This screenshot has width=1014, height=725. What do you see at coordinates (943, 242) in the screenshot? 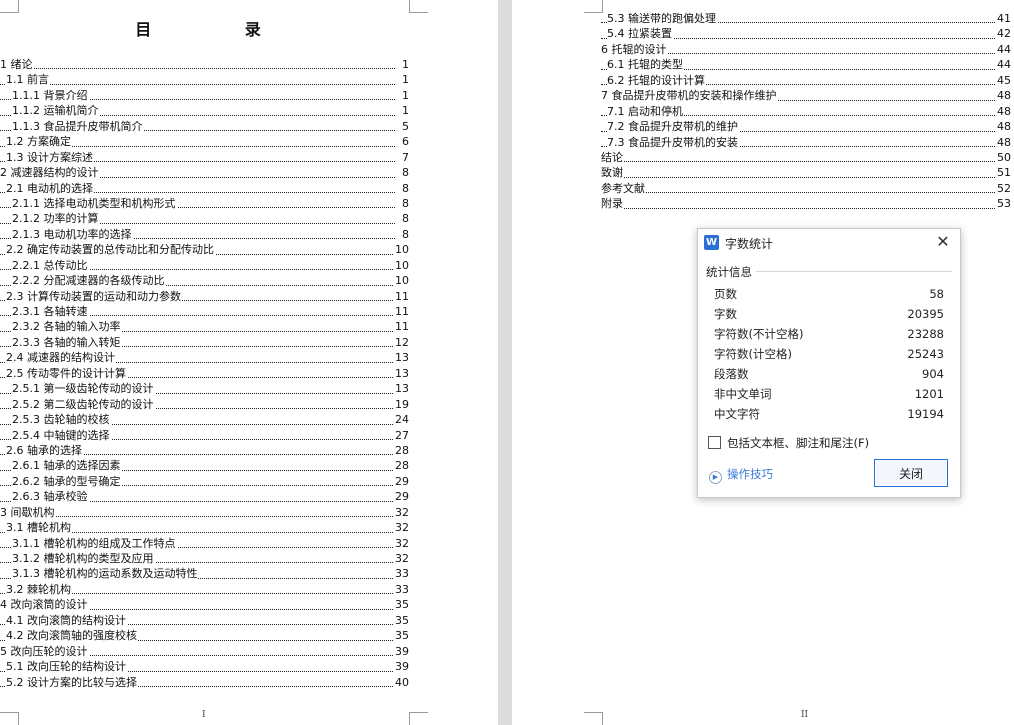
I see `close-icon: ✕` at bounding box center [943, 242].